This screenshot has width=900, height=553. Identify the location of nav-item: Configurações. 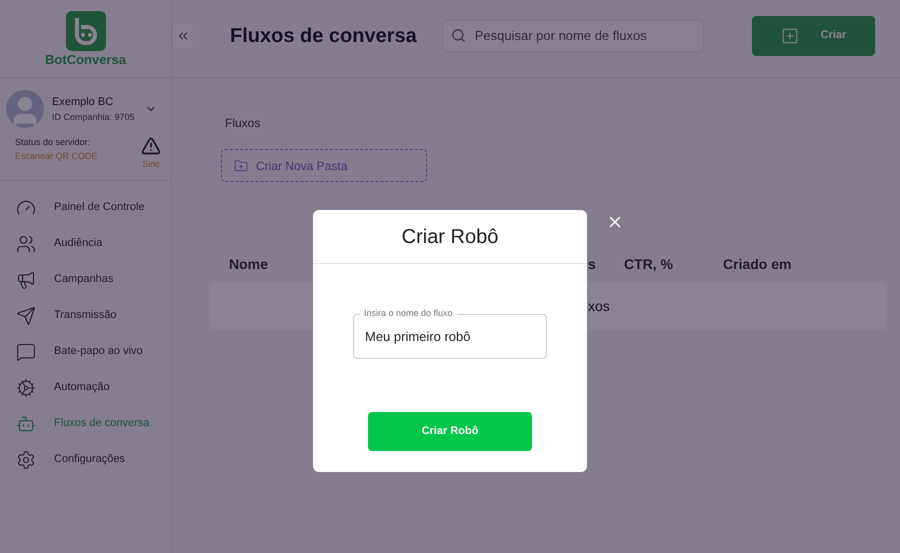
(85, 459).